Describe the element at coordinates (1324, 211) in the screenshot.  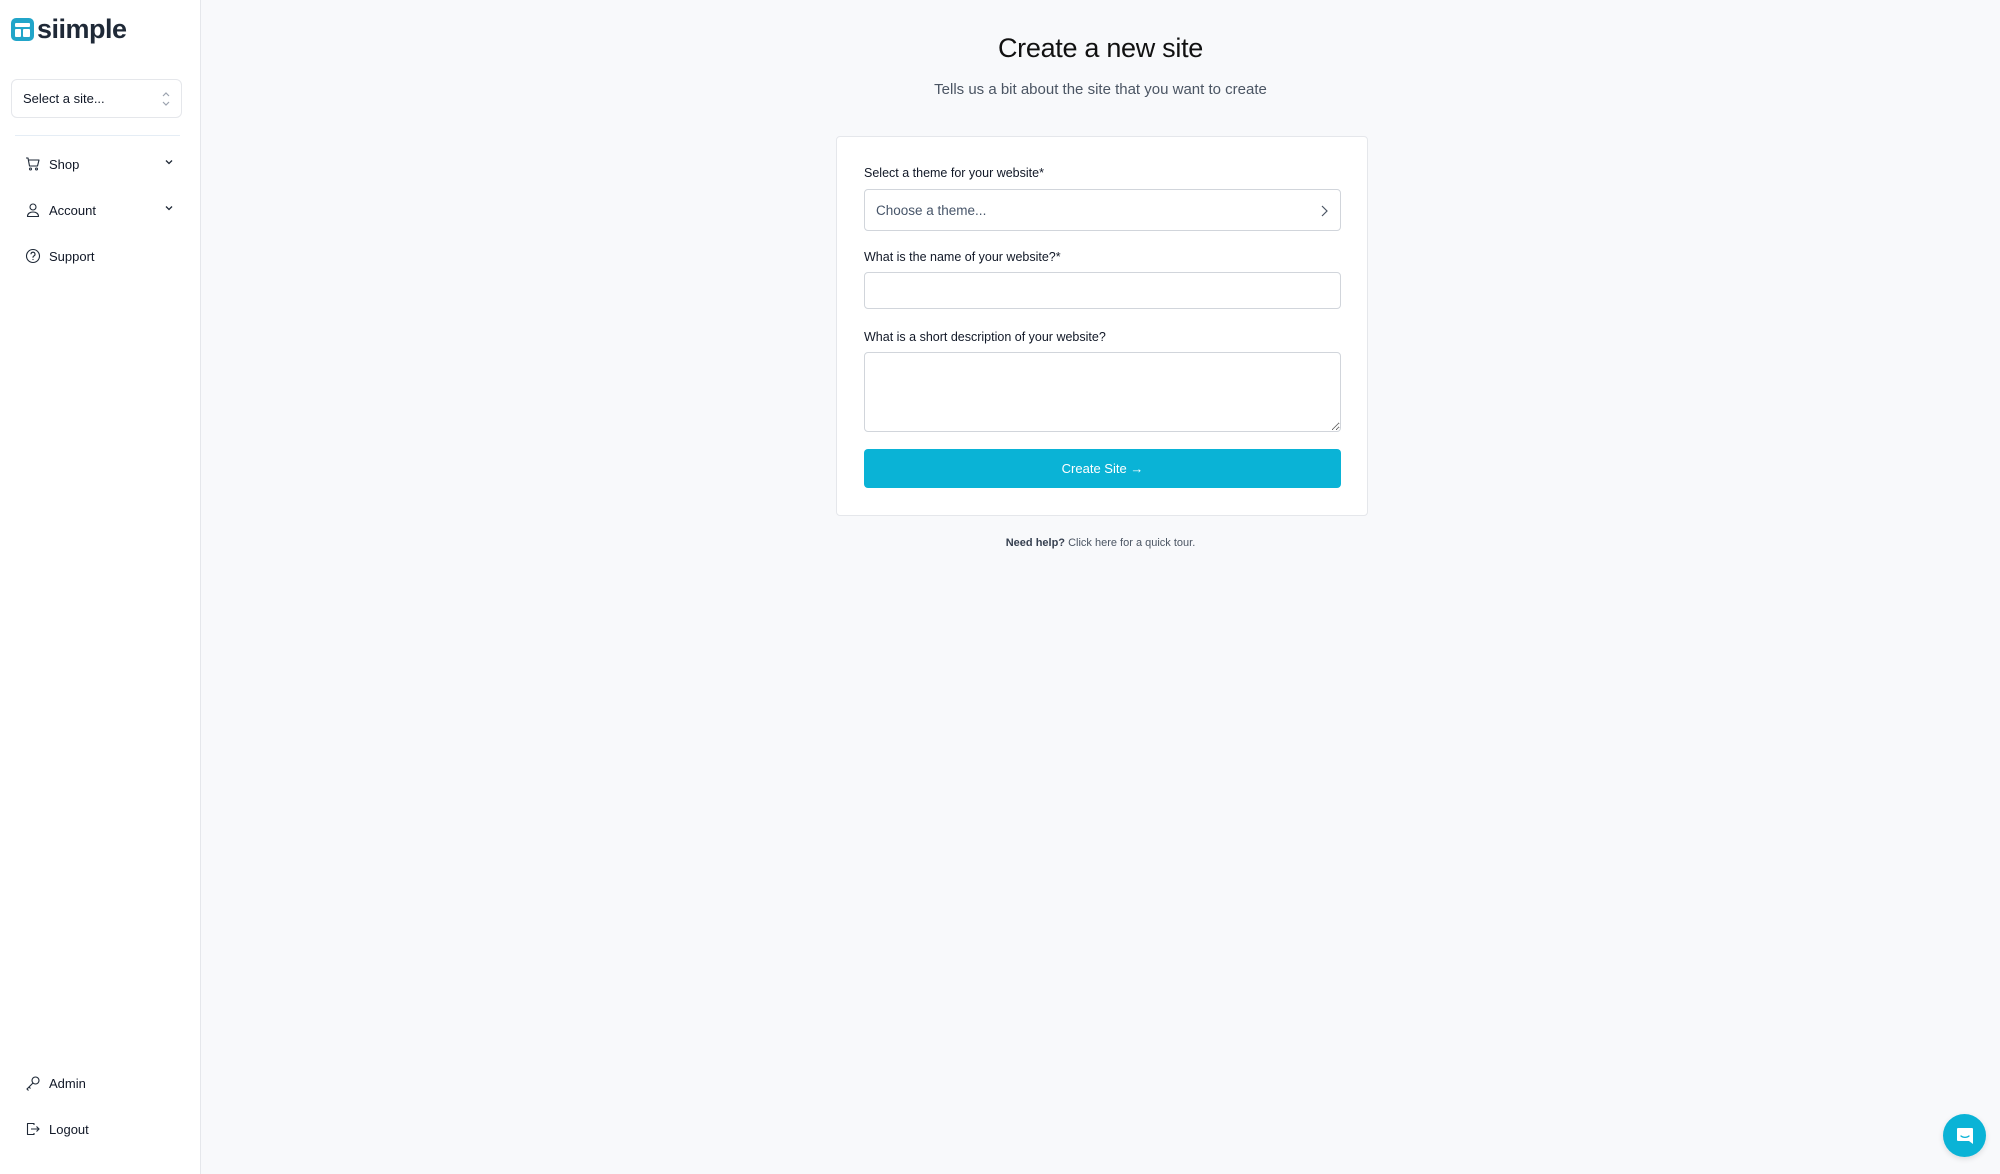
I see `chevron-right-icon` at that location.